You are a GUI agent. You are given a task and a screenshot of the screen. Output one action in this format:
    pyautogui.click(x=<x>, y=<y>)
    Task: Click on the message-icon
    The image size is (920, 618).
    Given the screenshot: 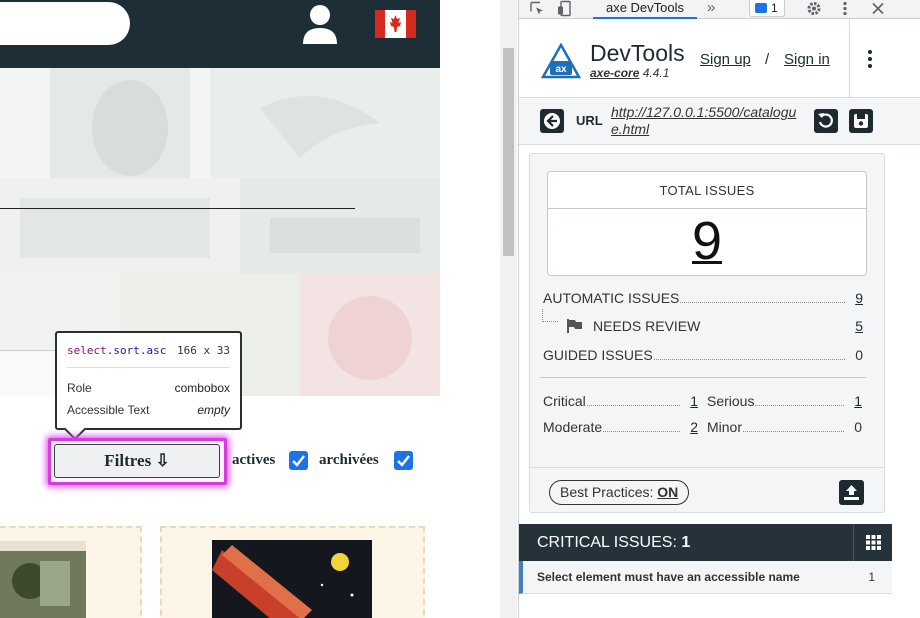 What is the action you would take?
    pyautogui.click(x=761, y=8)
    